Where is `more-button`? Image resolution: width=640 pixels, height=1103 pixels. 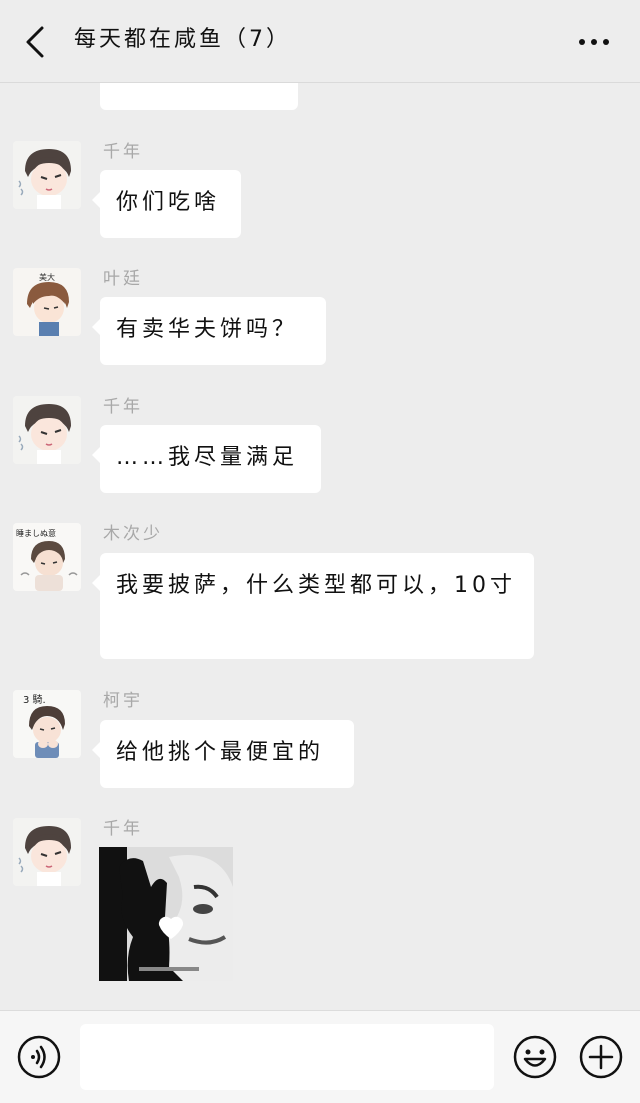
more-button is located at coordinates (594, 42).